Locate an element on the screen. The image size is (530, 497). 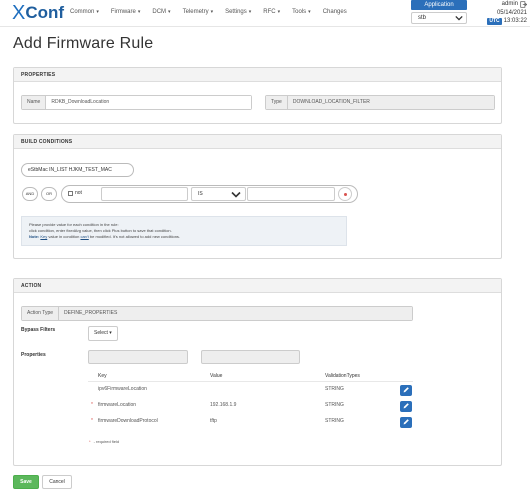
build-conditions-heading: BUILD CONDITIONS is located at coordinates (257, 142).